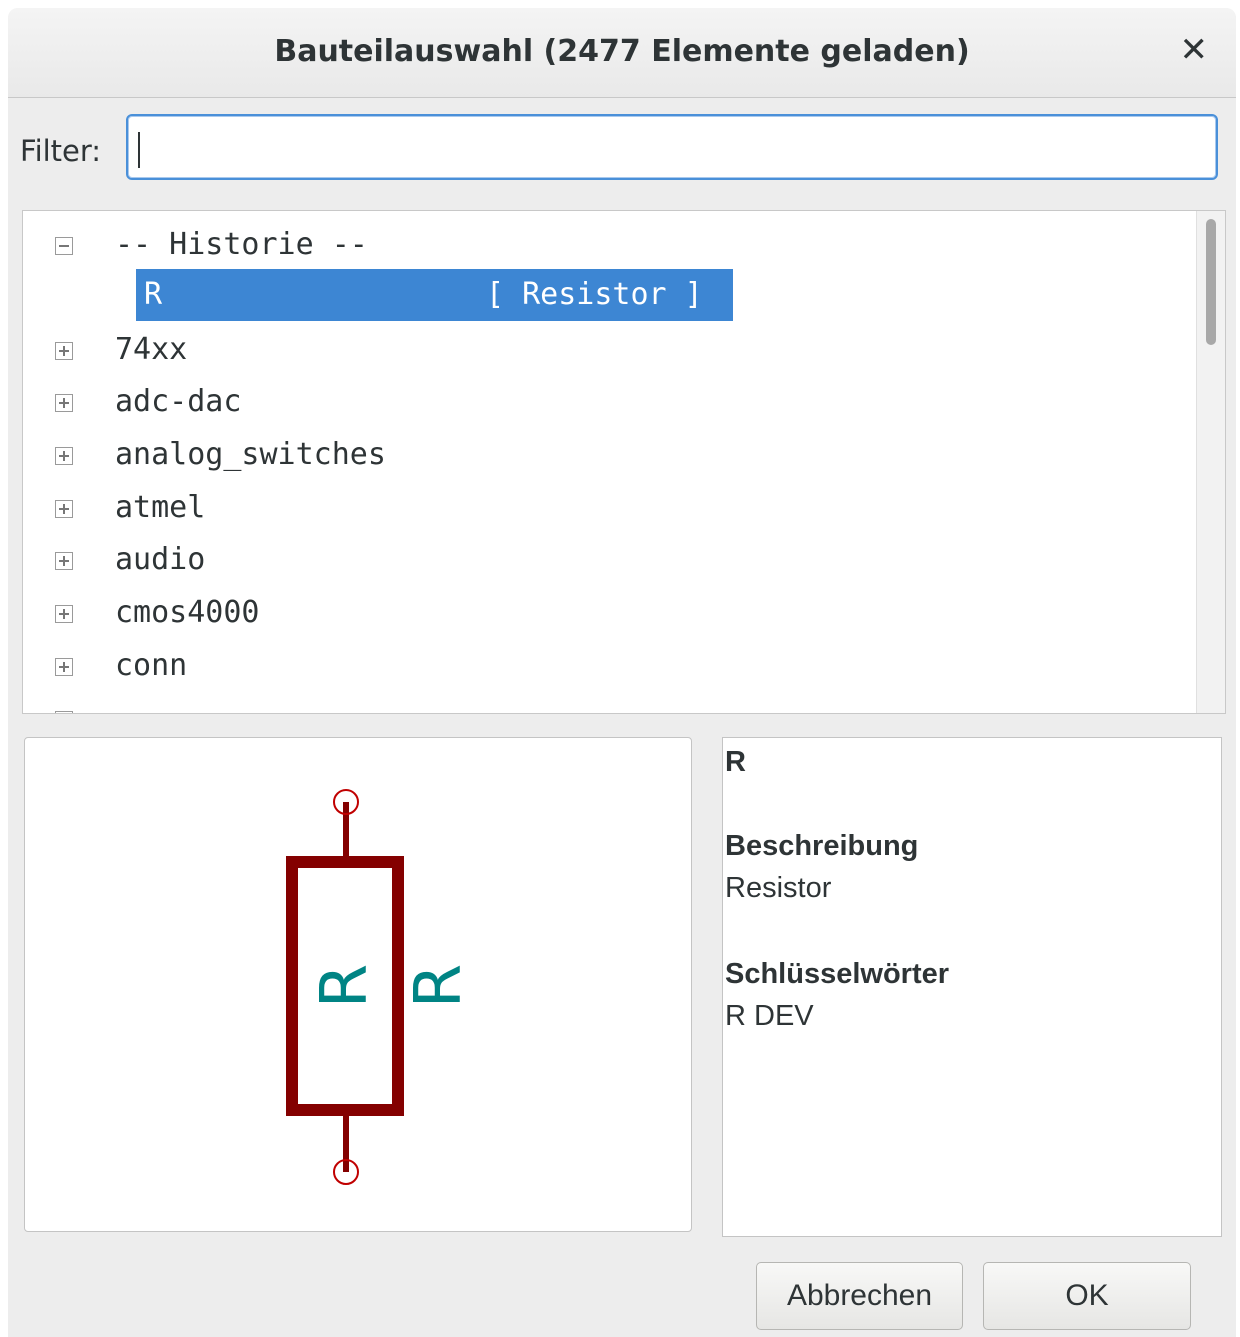  Describe the element at coordinates (769, 1016) in the screenshot. I see `keywords-value: R DEV` at that location.